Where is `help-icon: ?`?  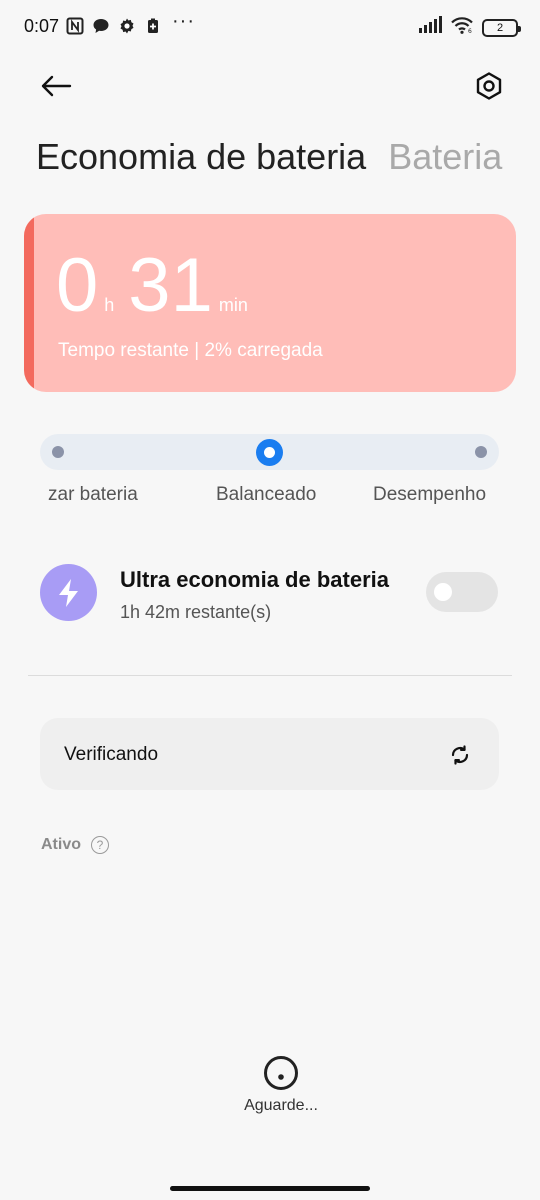 help-icon: ? is located at coordinates (100, 845).